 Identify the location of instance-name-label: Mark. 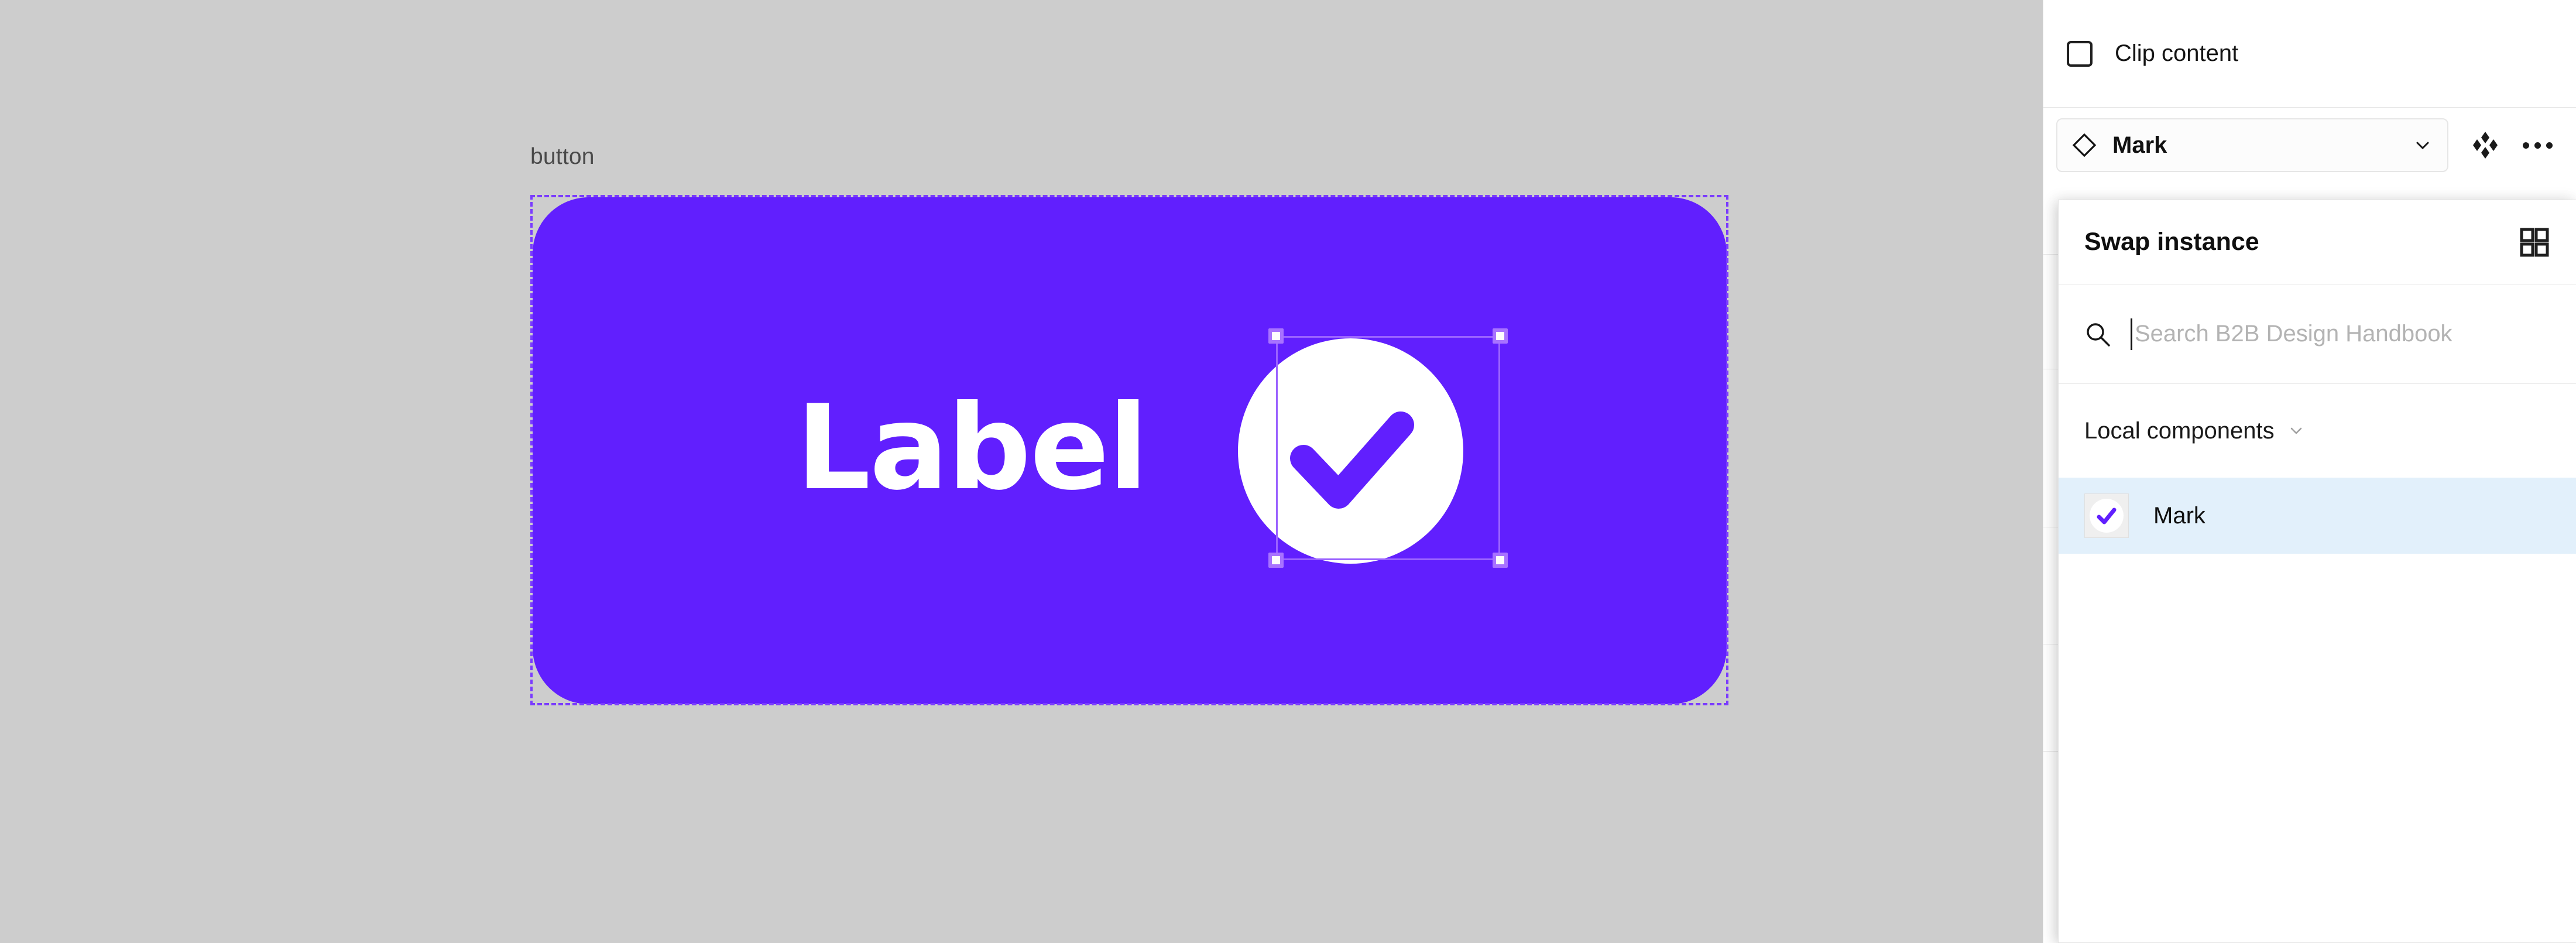
(2139, 145).